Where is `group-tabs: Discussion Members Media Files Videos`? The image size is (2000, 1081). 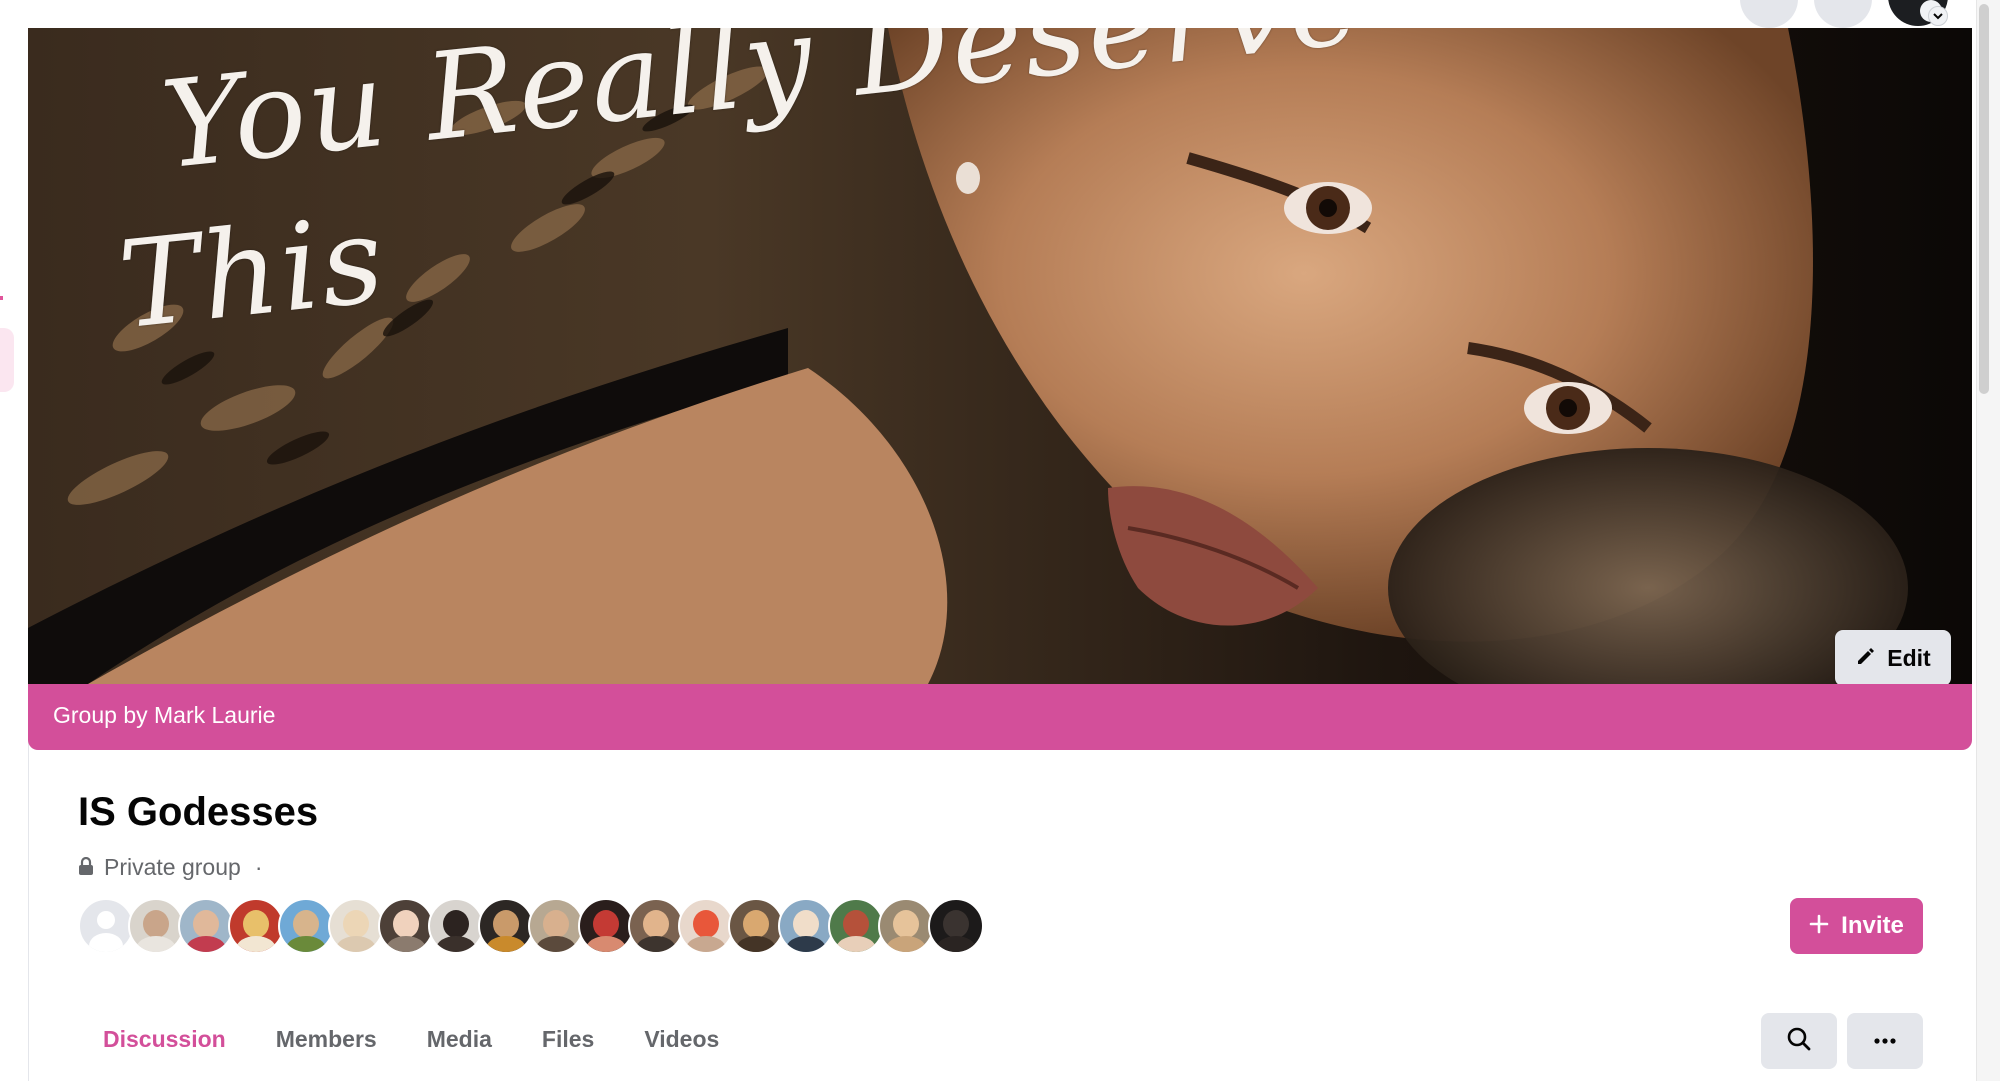
group-tabs: Discussion Members Media Files Videos is located at coordinates (411, 1042).